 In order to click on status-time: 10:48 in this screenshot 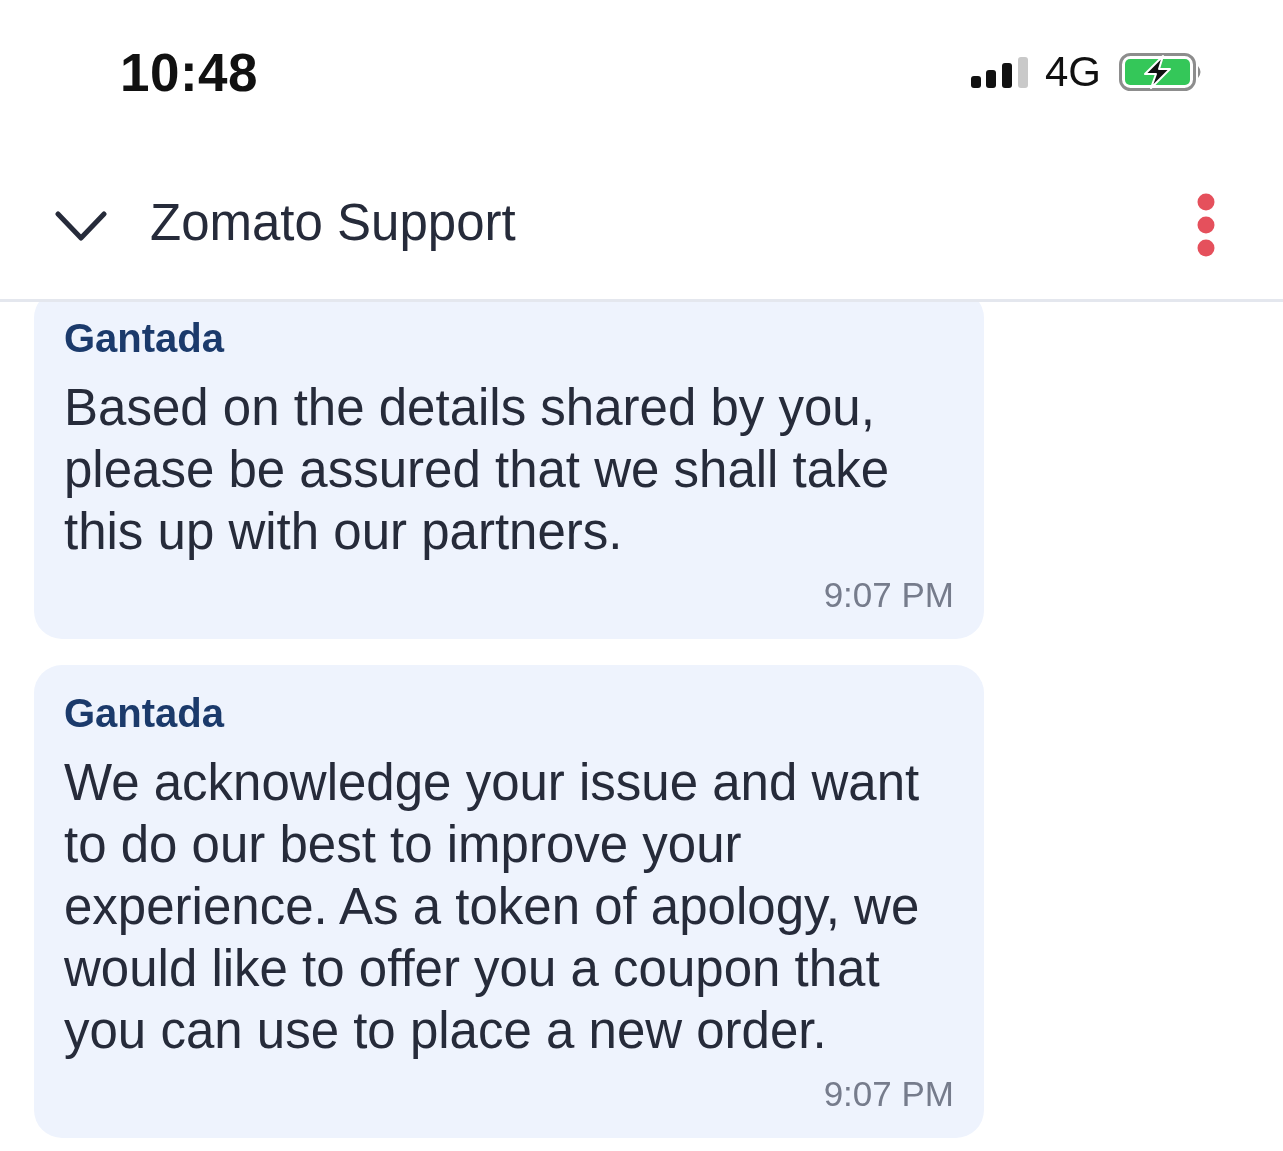, I will do `click(189, 72)`.